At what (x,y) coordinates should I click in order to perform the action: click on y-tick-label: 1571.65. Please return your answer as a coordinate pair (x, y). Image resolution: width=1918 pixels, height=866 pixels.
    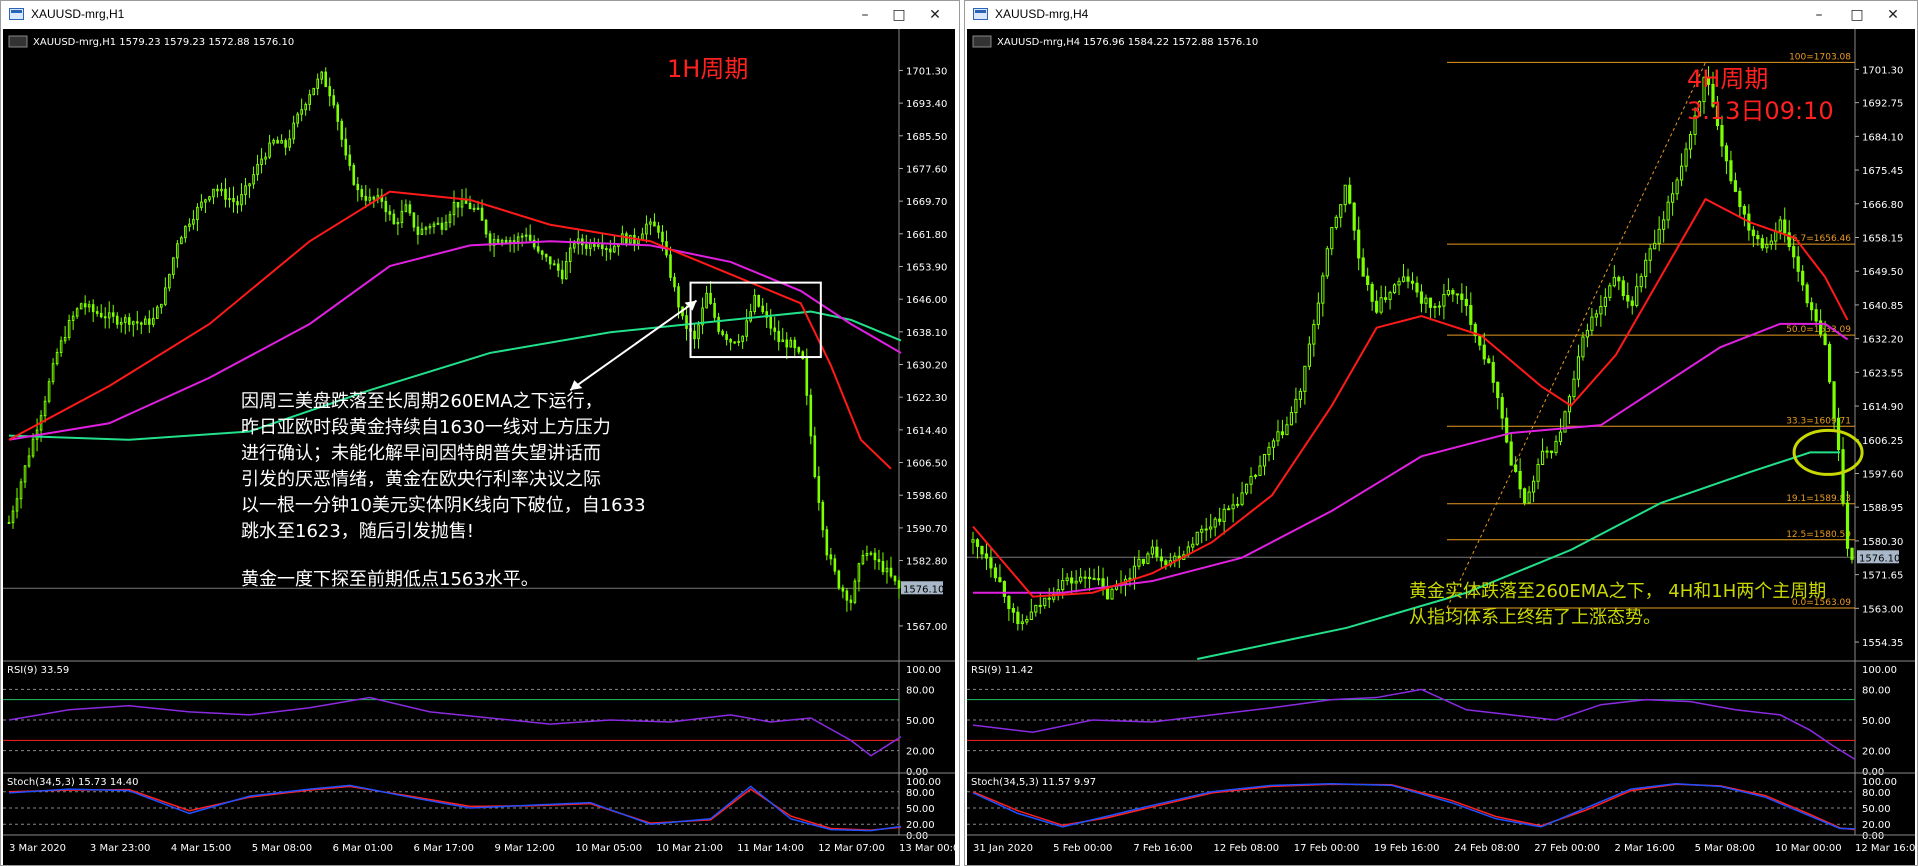
    Looking at the image, I should click on (1882, 576).